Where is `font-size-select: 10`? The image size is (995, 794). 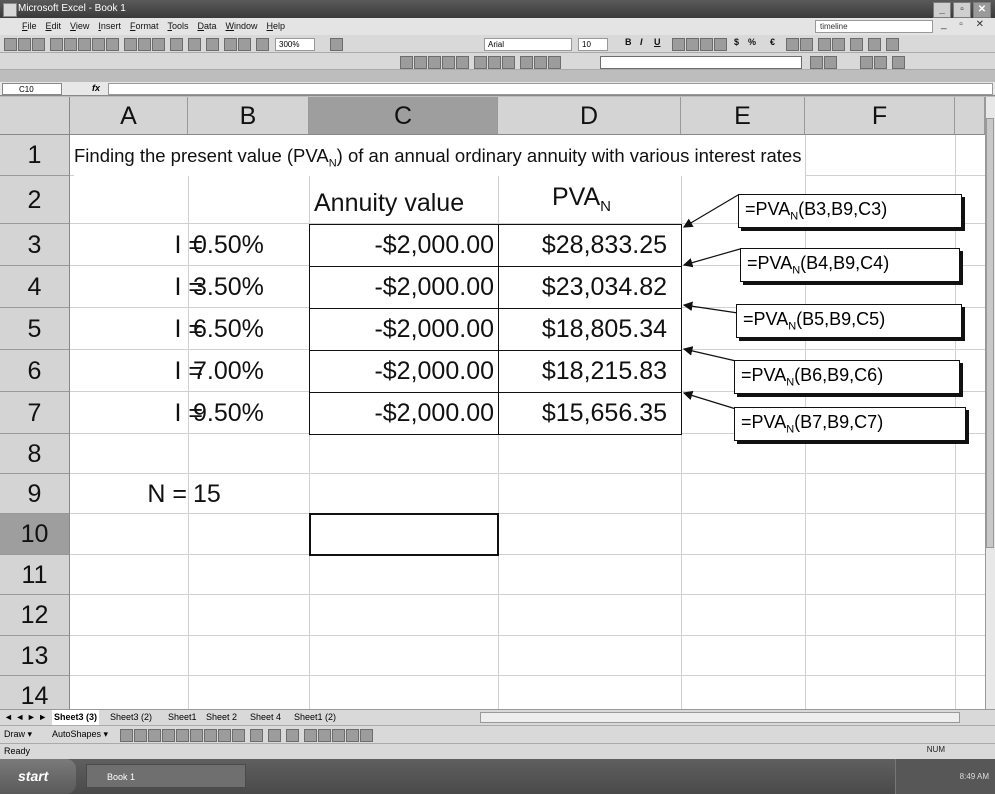 font-size-select: 10 is located at coordinates (593, 44).